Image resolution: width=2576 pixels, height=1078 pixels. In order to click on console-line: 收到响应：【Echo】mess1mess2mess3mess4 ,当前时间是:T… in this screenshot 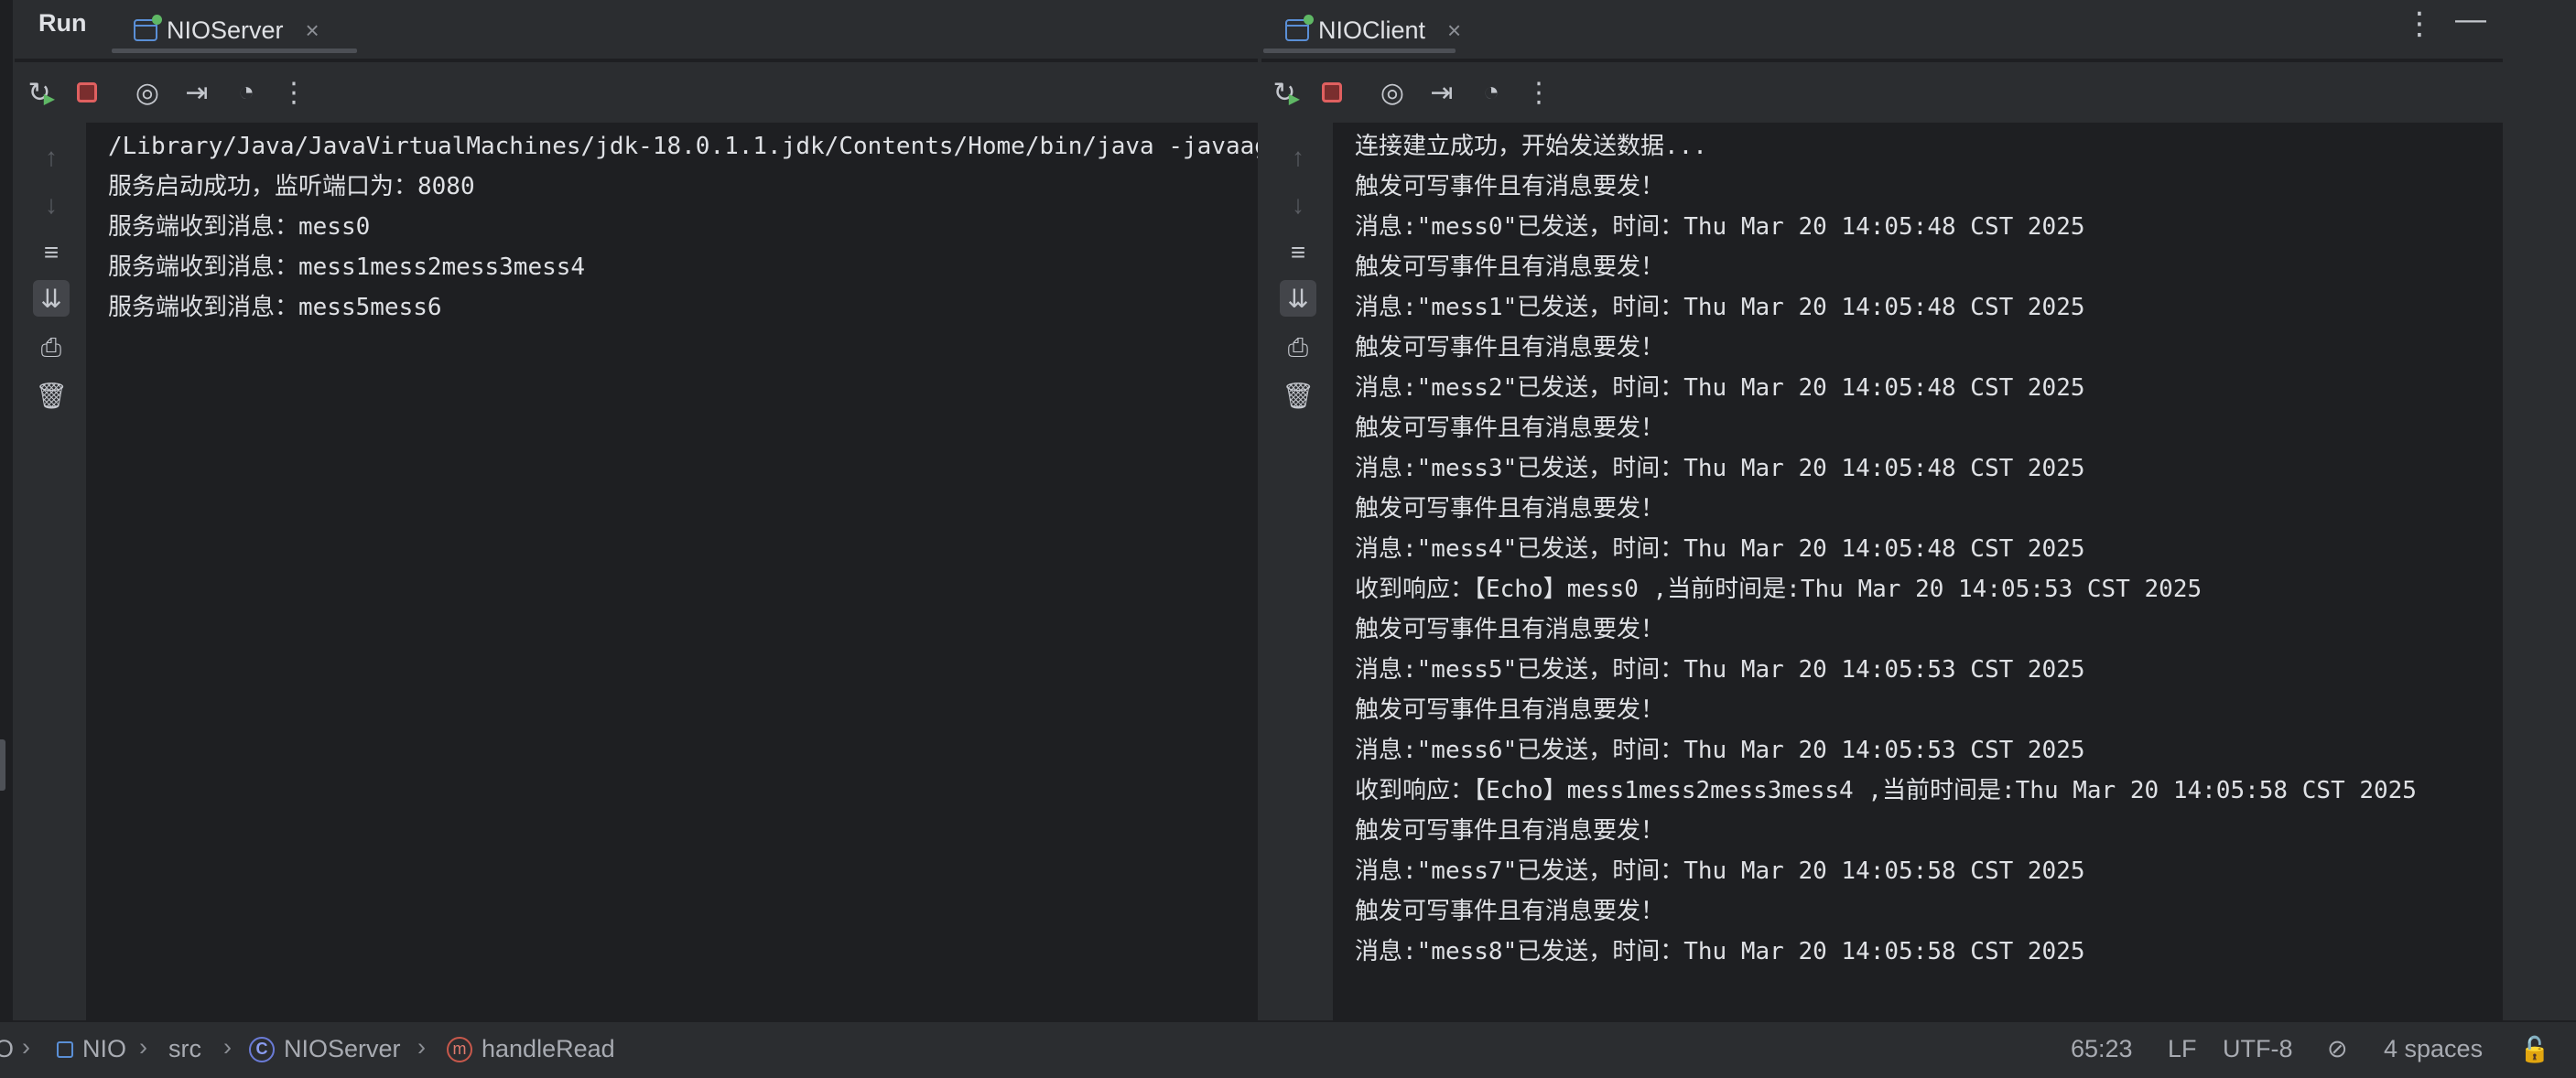, I will do `click(1886, 790)`.